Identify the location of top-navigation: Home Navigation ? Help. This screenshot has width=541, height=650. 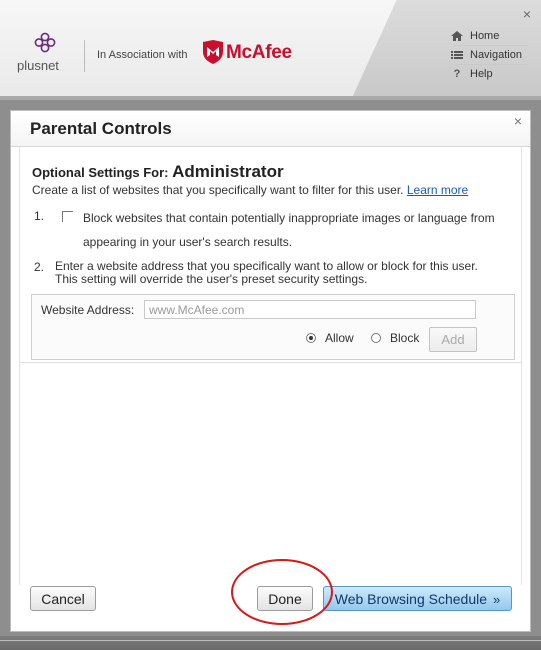
(491, 55).